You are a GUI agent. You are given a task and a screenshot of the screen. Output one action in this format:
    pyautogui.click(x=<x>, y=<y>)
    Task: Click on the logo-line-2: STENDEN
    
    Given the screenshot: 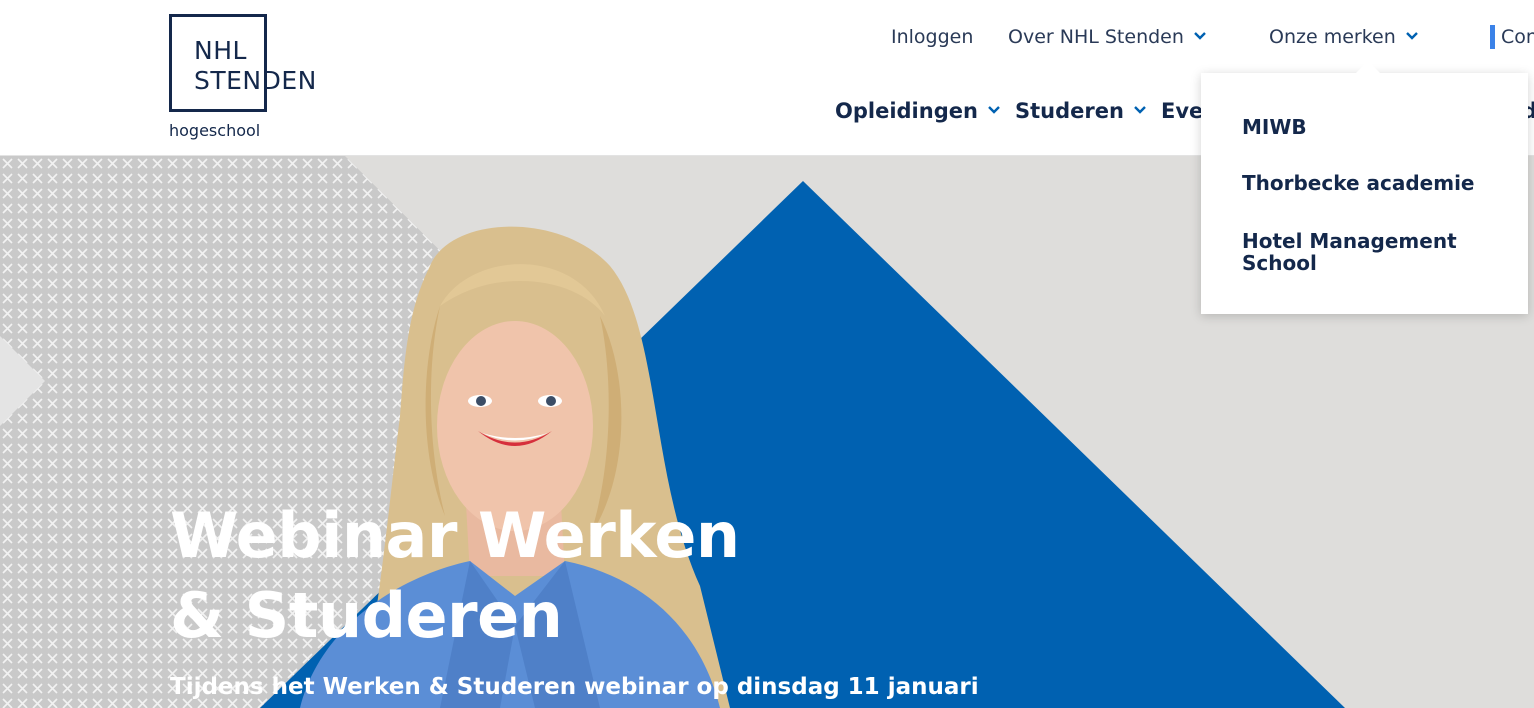 What is the action you would take?
    pyautogui.click(x=255, y=80)
    